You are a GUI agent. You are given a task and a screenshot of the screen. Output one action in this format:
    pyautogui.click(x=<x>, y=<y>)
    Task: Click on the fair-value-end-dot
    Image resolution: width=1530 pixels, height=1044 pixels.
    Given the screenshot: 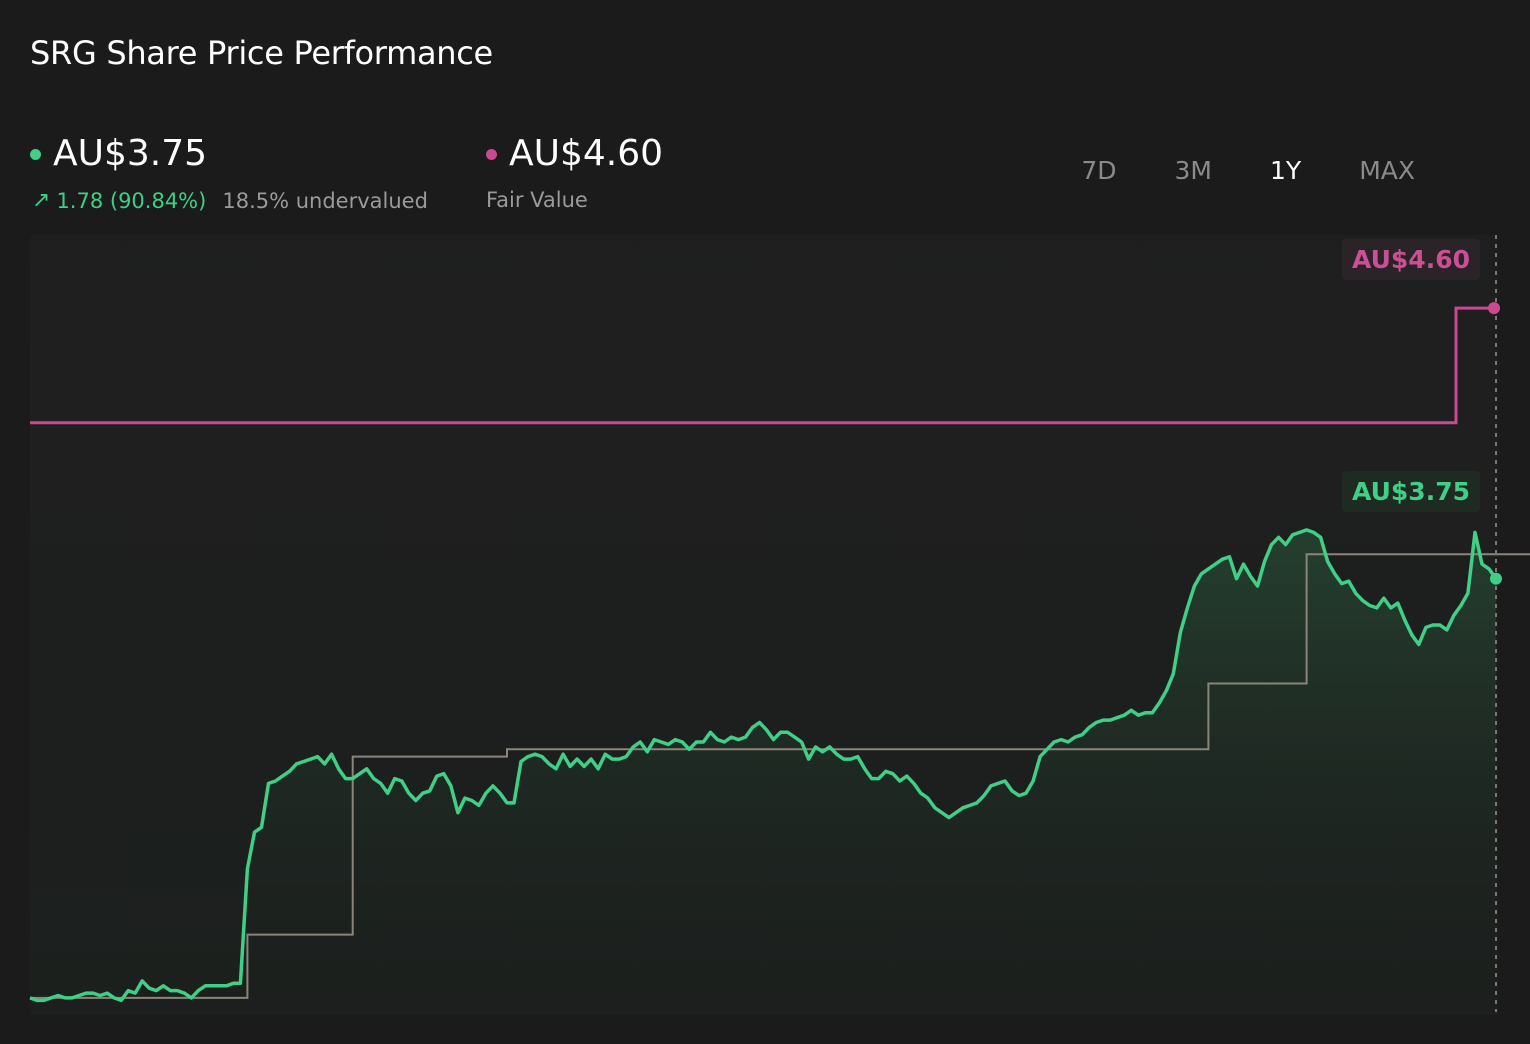 What is the action you would take?
    pyautogui.click(x=1494, y=308)
    